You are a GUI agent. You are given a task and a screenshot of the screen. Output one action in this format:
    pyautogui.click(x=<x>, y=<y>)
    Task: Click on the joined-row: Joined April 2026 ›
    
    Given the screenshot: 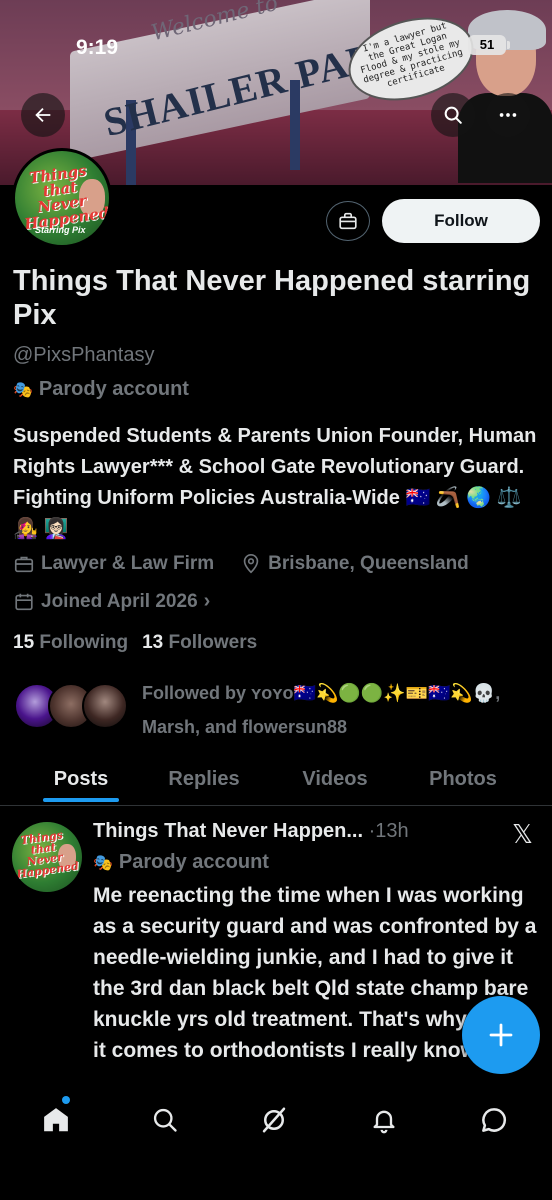 What is the action you would take?
    pyautogui.click(x=111, y=601)
    